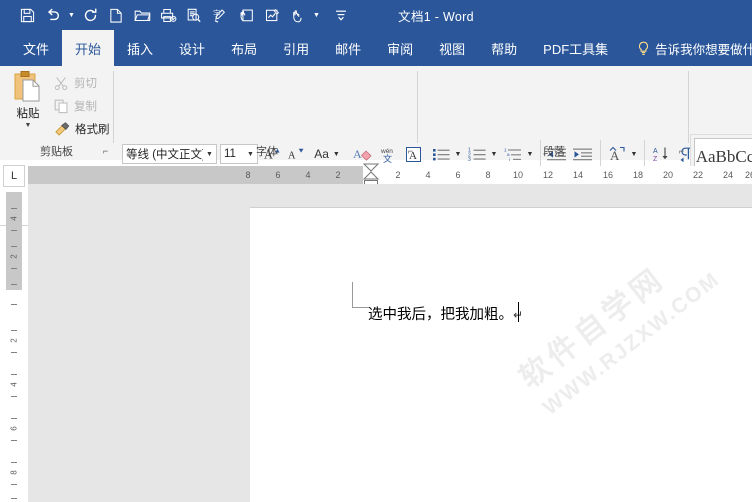 The width and height of the screenshot is (752, 502). What do you see at coordinates (220, 15) in the screenshot?
I see `spelling-check-icon: 字` at bounding box center [220, 15].